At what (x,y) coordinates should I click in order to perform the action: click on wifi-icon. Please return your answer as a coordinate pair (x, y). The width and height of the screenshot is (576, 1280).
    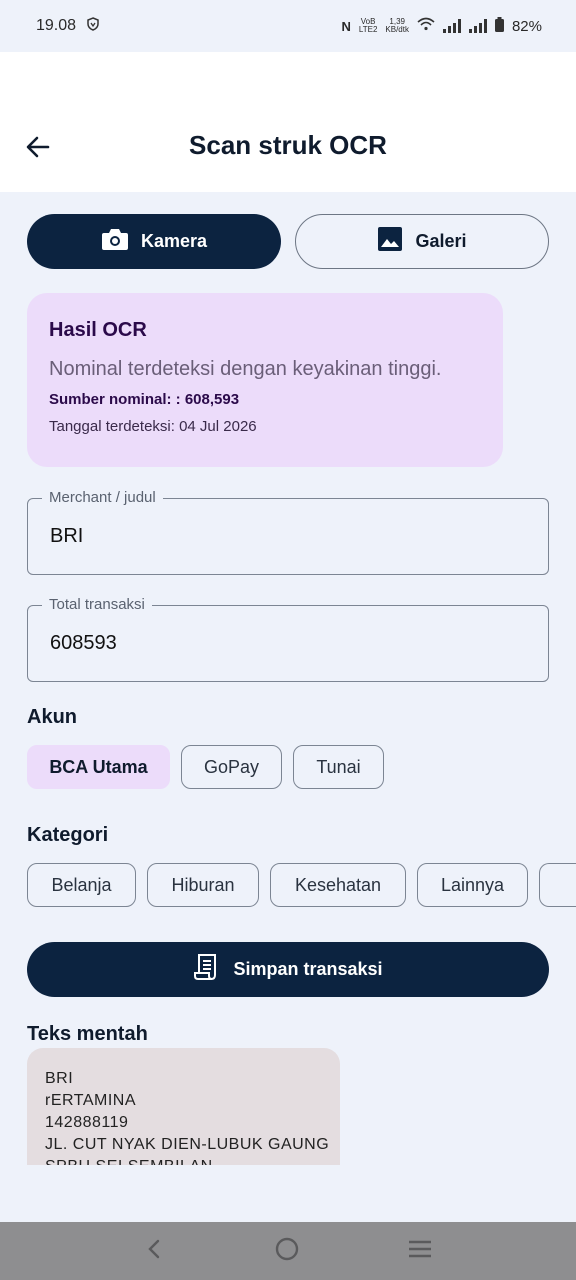
    Looking at the image, I should click on (426, 26).